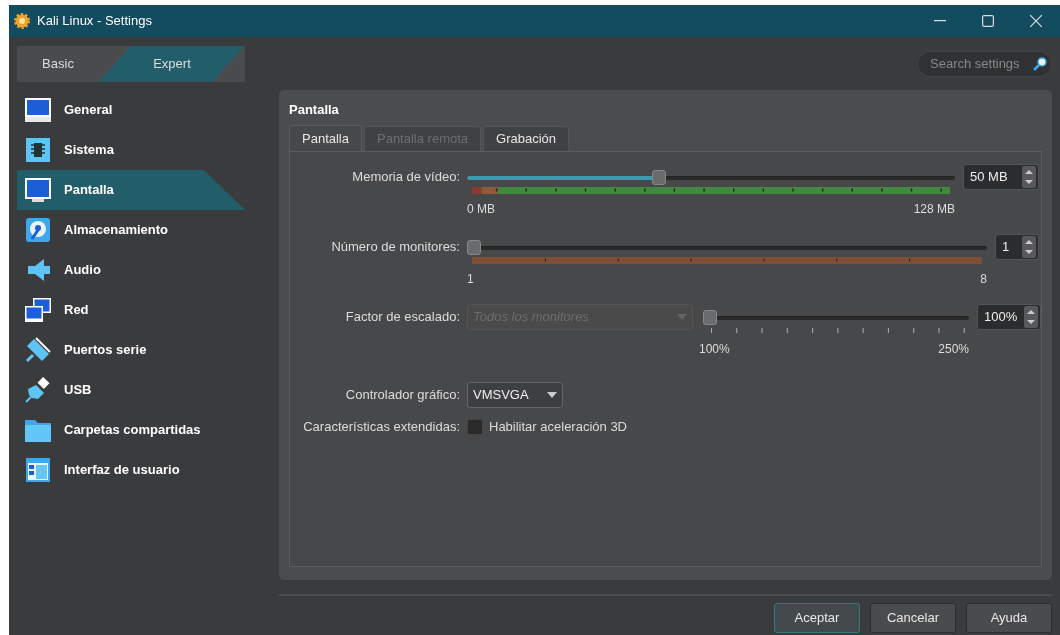 The image size is (1060, 635). Describe the element at coordinates (470, 279) in the screenshot. I see `scale-min-label: 1` at that location.